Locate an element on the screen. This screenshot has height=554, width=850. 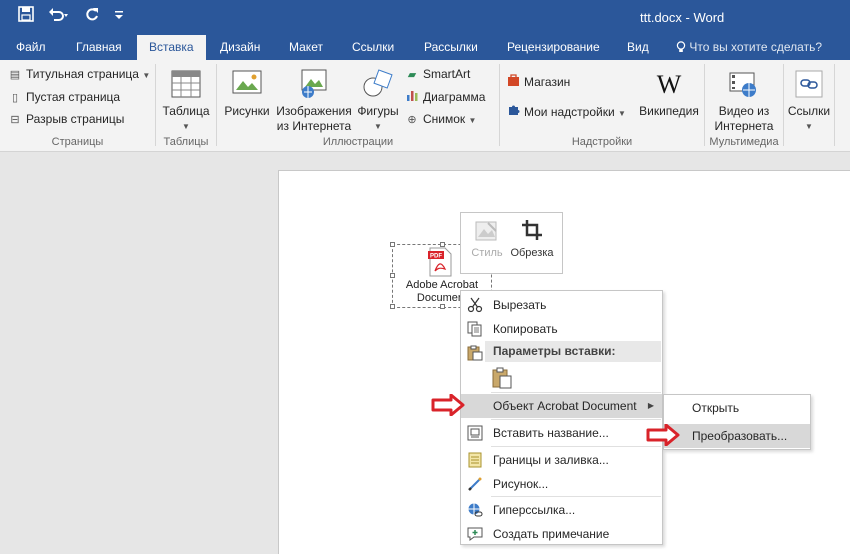
wikipedia-button: W Википедия is located at coordinates (669, 92).